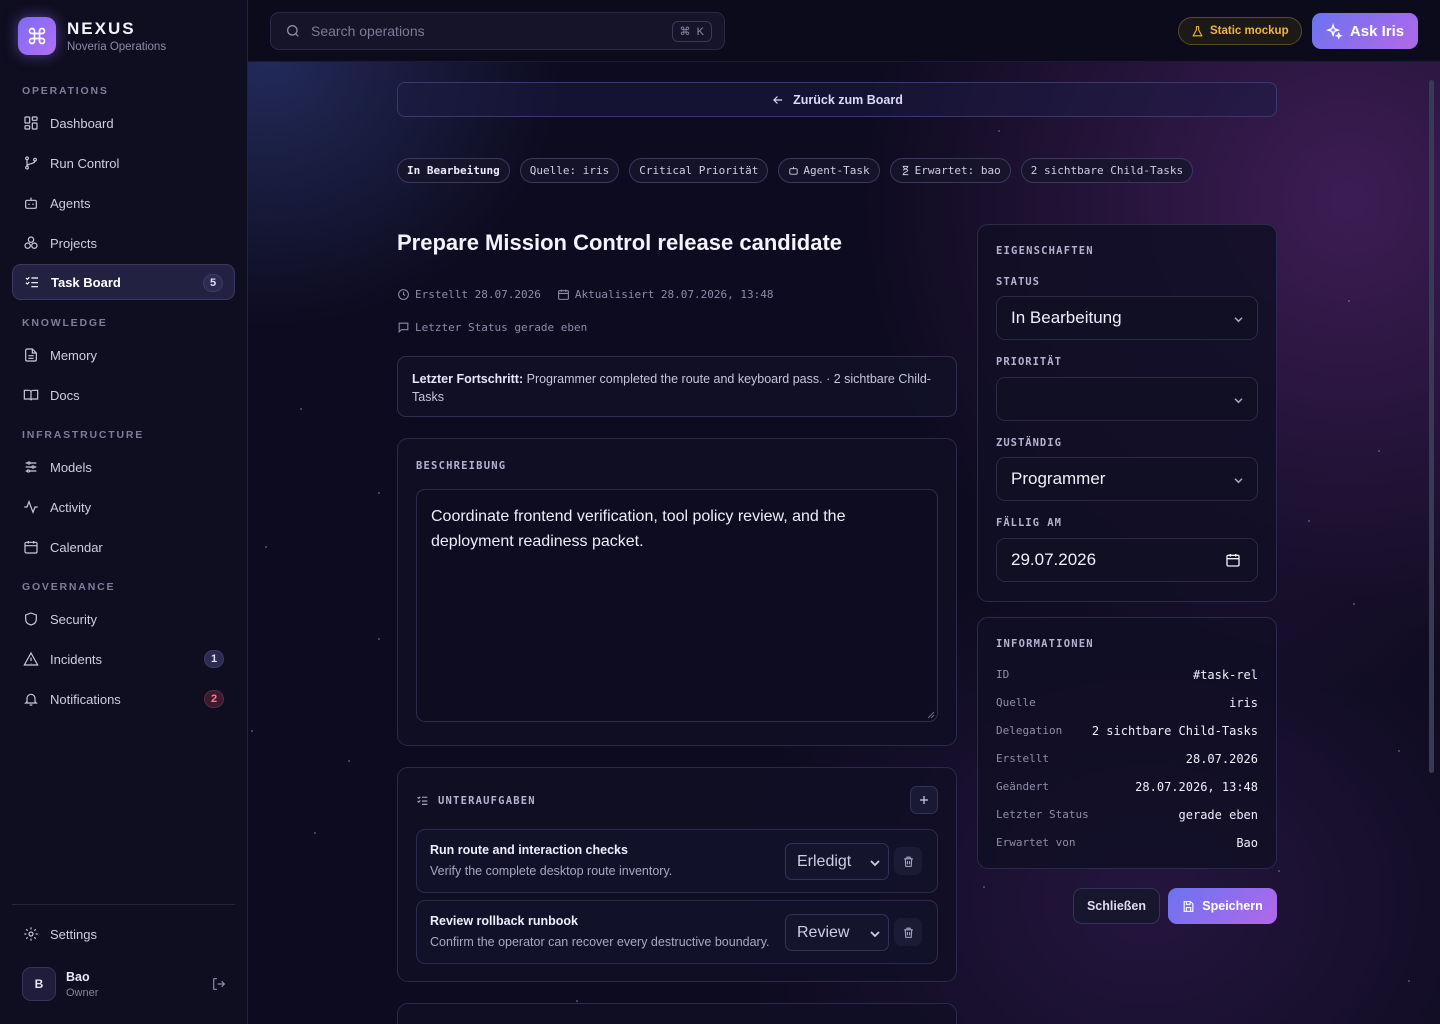 The width and height of the screenshot is (1440, 1024). What do you see at coordinates (931, 715) in the screenshot?
I see `resize-handle-icon` at bounding box center [931, 715].